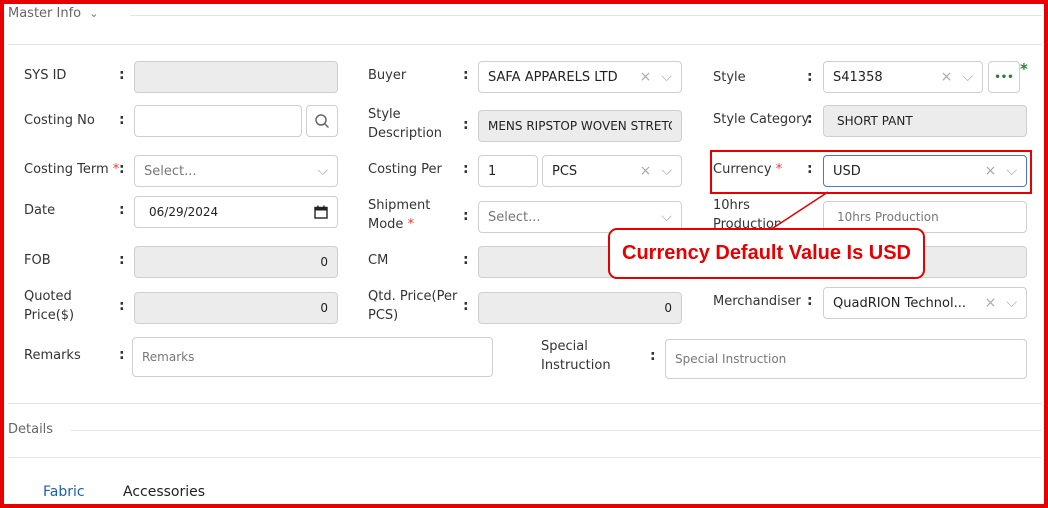 The width and height of the screenshot is (1048, 508). What do you see at coordinates (508, 171) in the screenshot?
I see `costing-per-qty-input: 1` at bounding box center [508, 171].